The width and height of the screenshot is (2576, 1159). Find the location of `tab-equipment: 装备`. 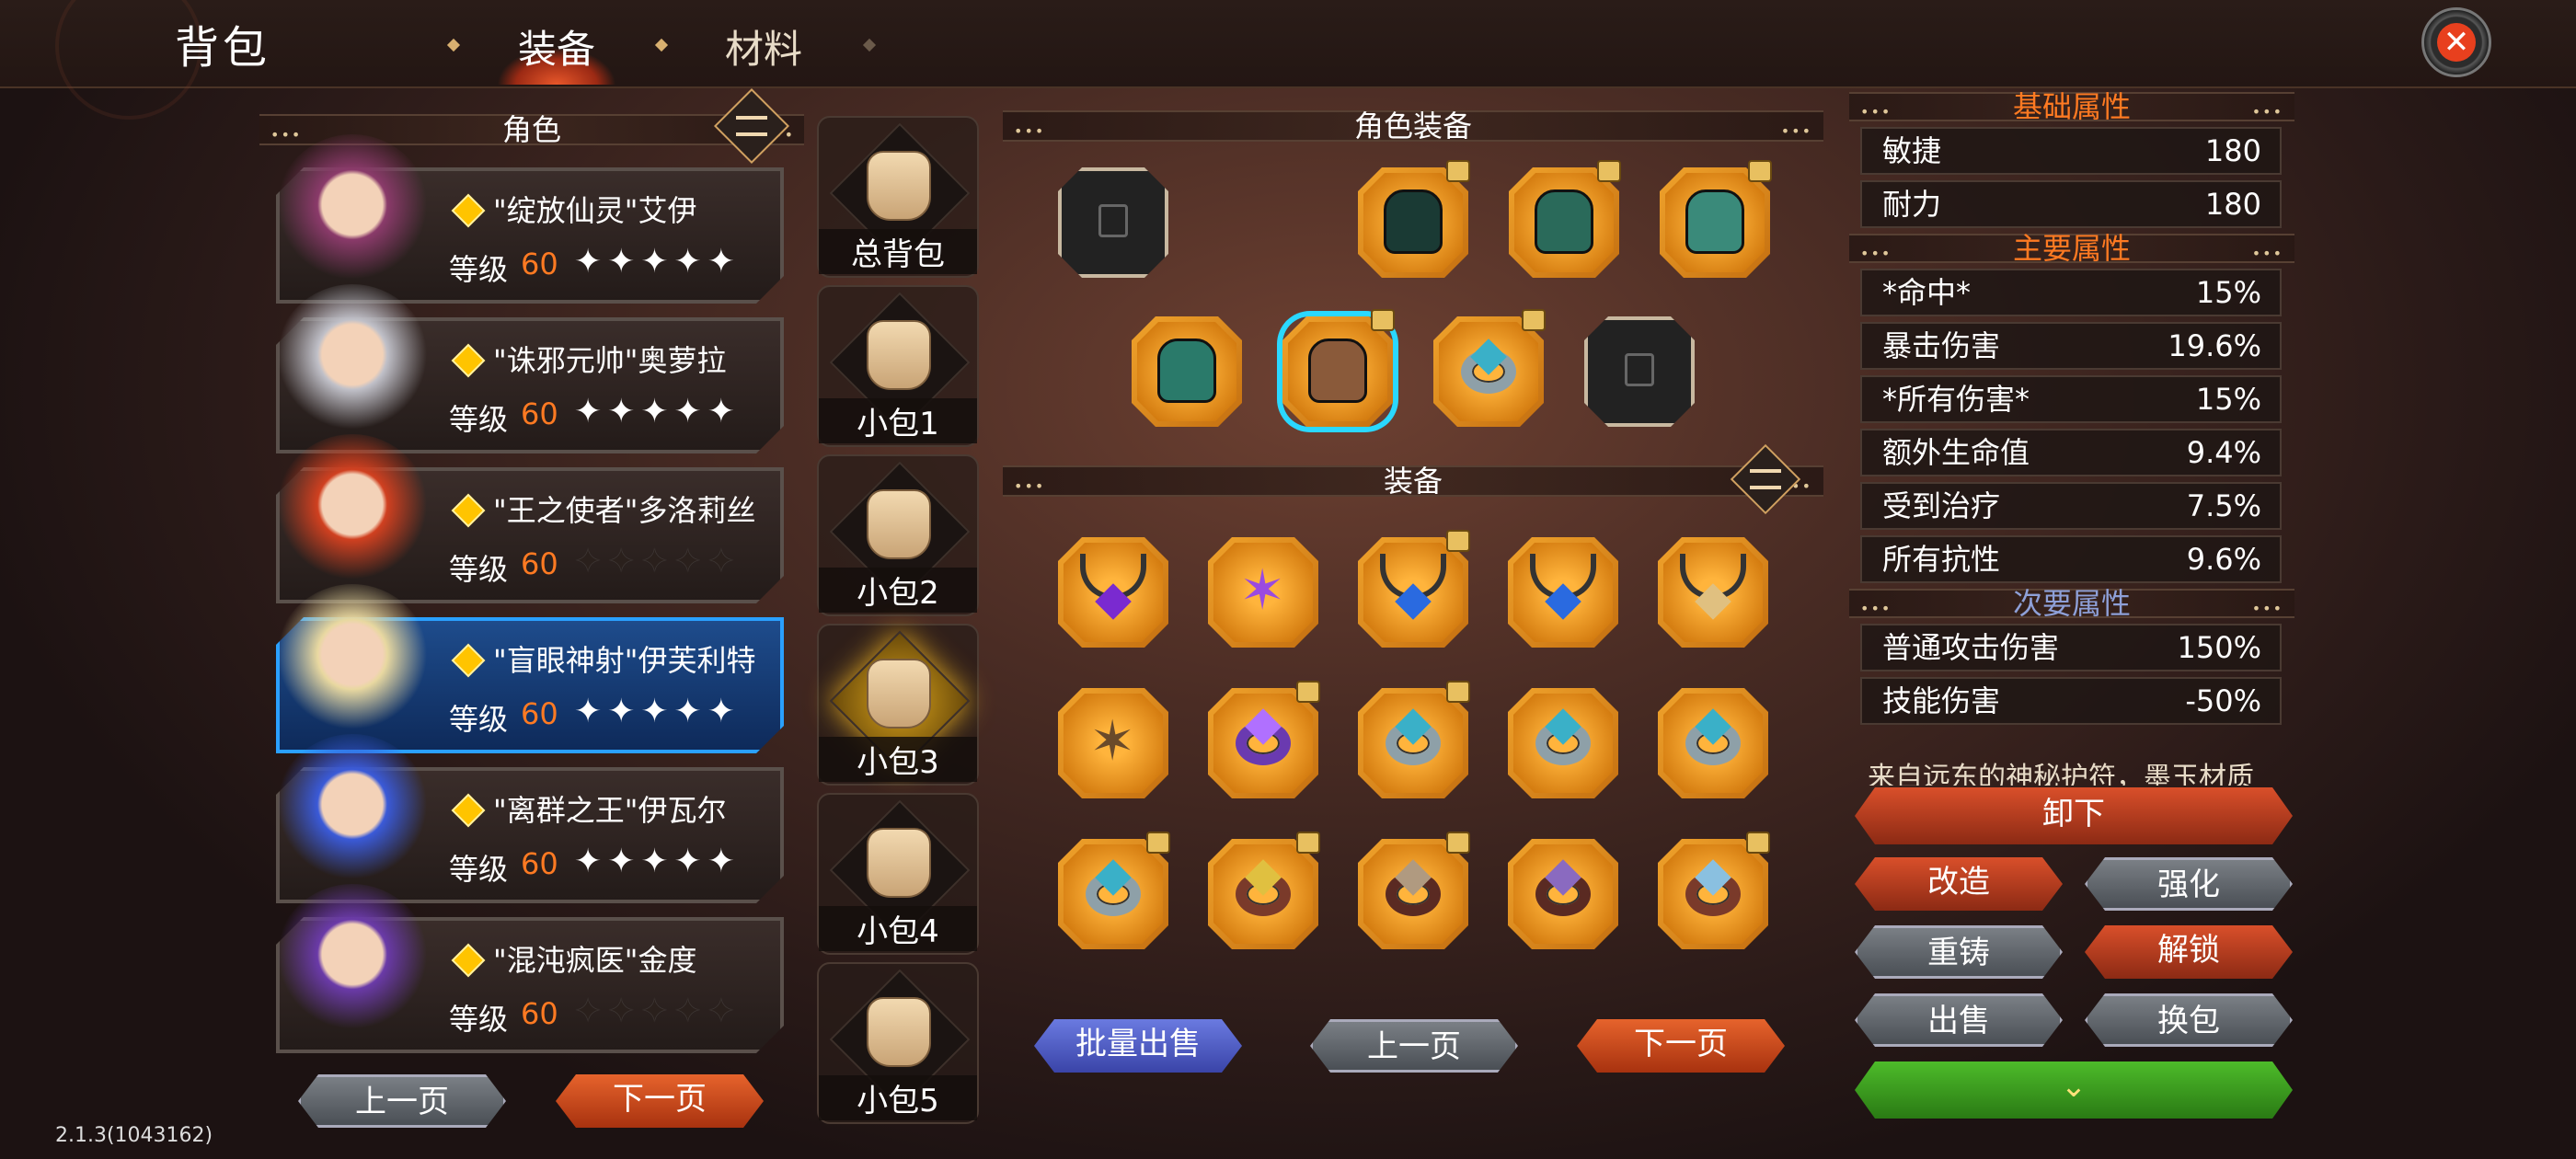

tab-equipment: 装备 is located at coordinates (556, 49).